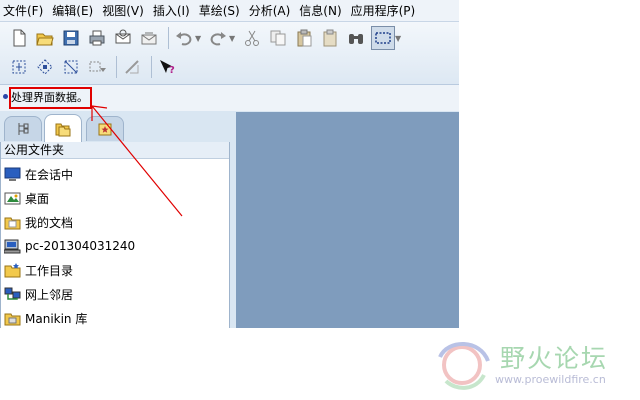 The width and height of the screenshot is (640, 400). I want to click on watermark: 野火论坛 www.proewildfire.cn, so click(535, 365).